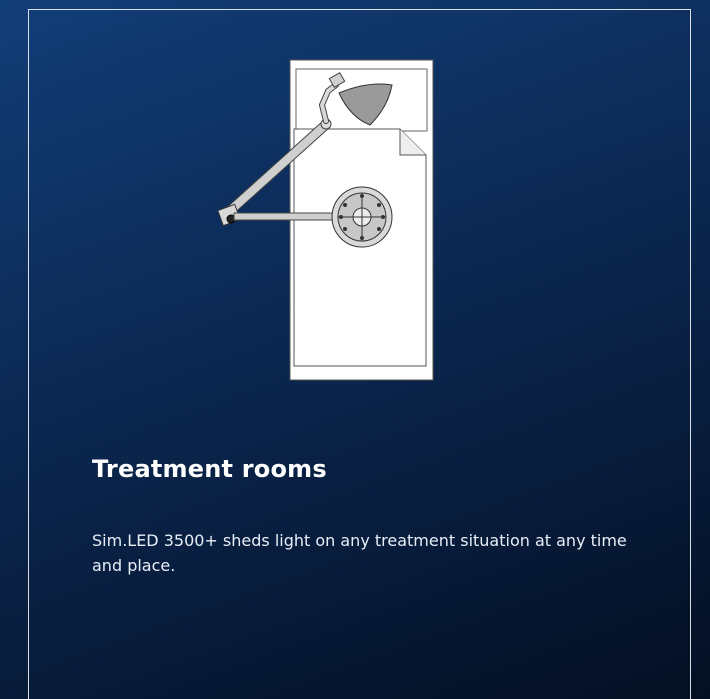 The width and height of the screenshot is (710, 699). I want to click on bed-mattress, so click(360, 247).